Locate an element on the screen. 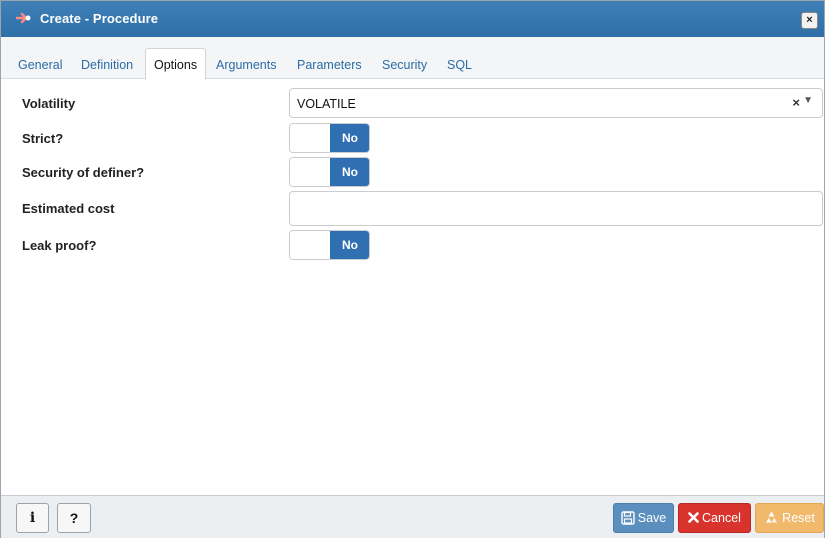 The height and width of the screenshot is (538, 825). tab-options: Options is located at coordinates (176, 64).